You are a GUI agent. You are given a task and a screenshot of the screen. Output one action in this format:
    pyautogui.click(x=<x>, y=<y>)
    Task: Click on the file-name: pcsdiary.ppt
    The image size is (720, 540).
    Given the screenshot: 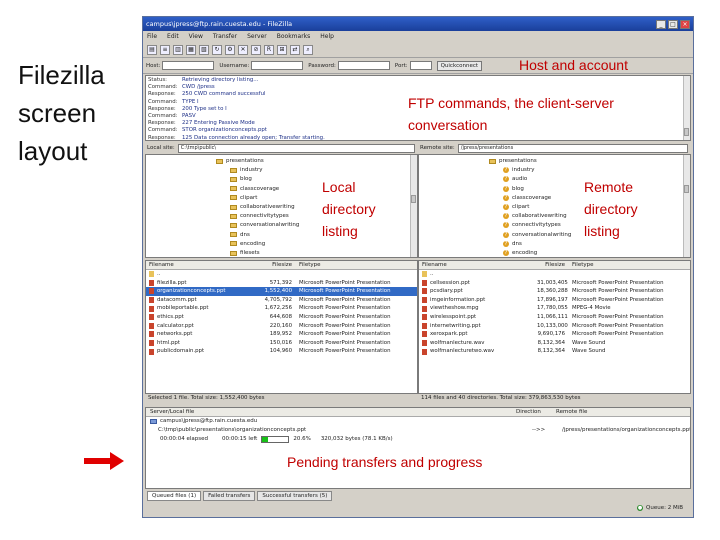 What is the action you would take?
    pyautogui.click(x=446, y=291)
    